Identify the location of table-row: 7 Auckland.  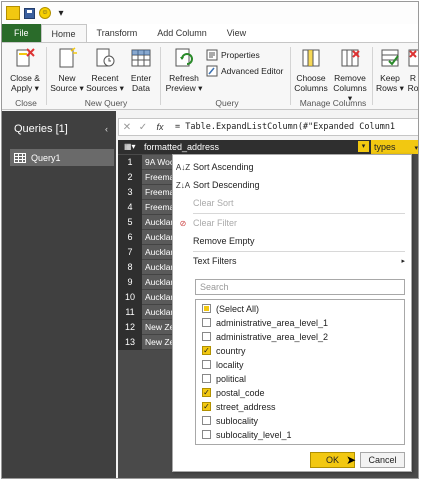
(148, 252).